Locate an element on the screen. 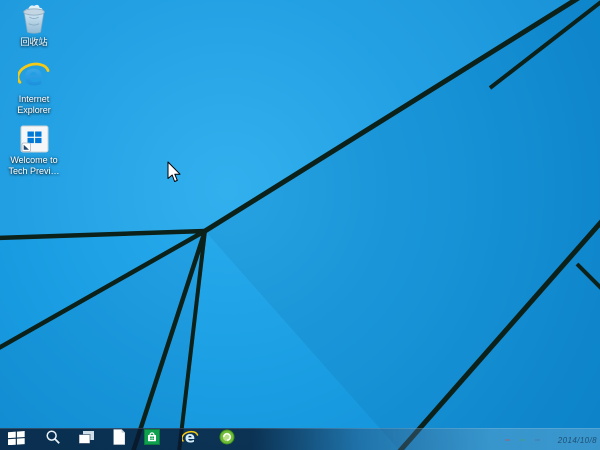 The width and height of the screenshot is (600, 450). store-icon is located at coordinates (152, 439).